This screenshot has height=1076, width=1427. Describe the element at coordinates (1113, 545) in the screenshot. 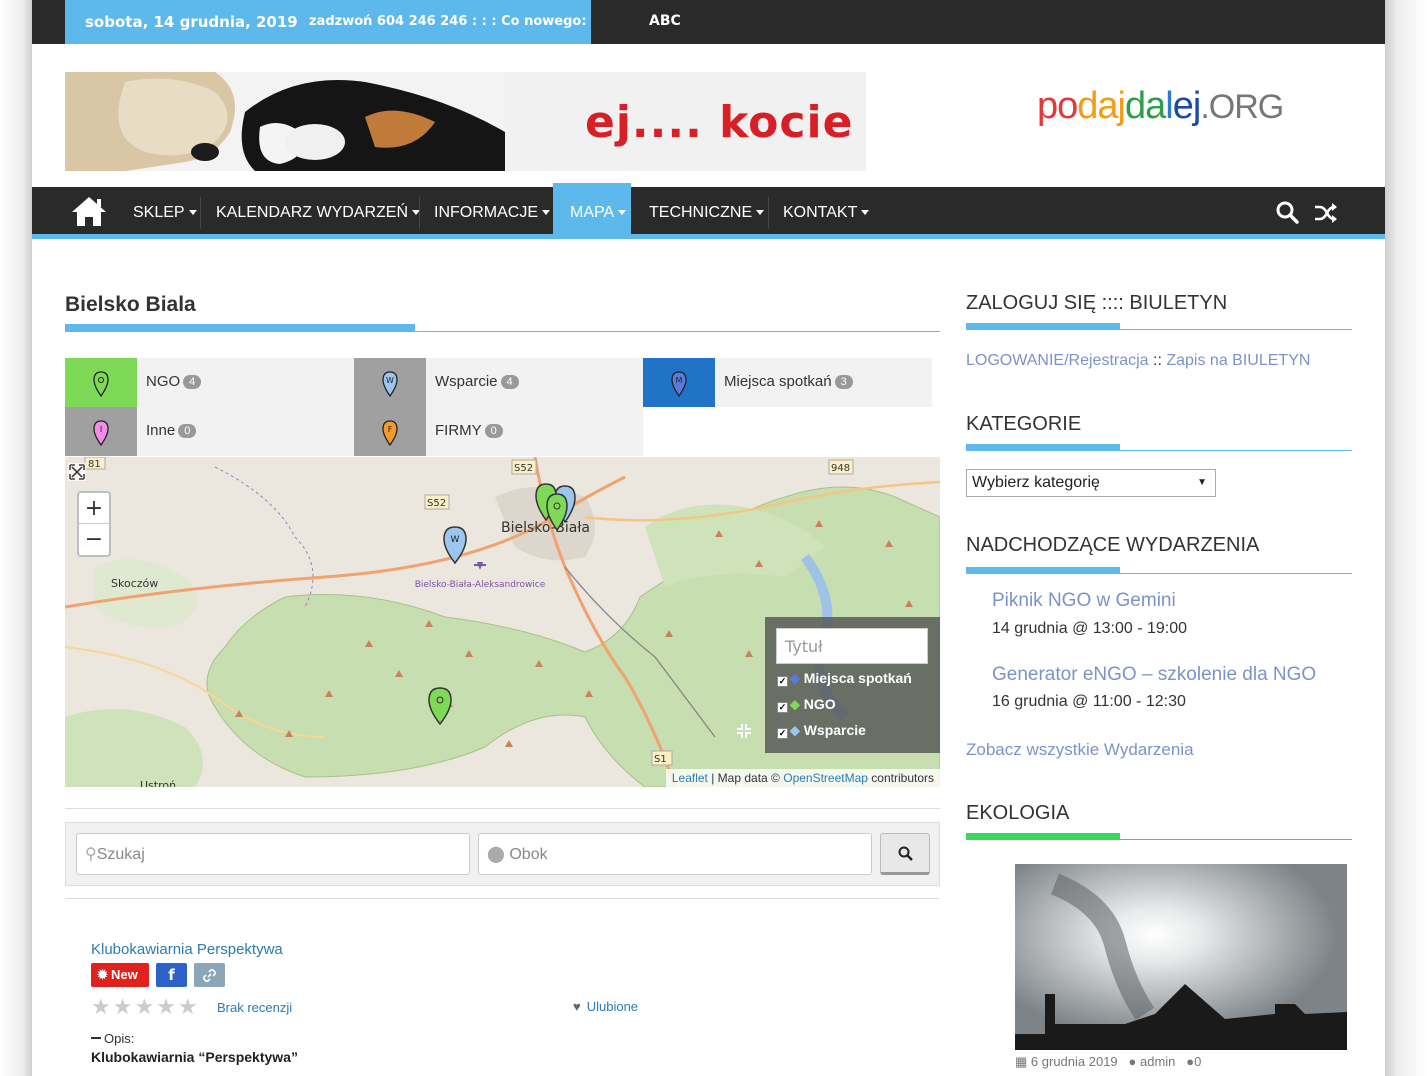

I see `widget-title-events: NADCHODZĄCE WYDARZENIA` at that location.